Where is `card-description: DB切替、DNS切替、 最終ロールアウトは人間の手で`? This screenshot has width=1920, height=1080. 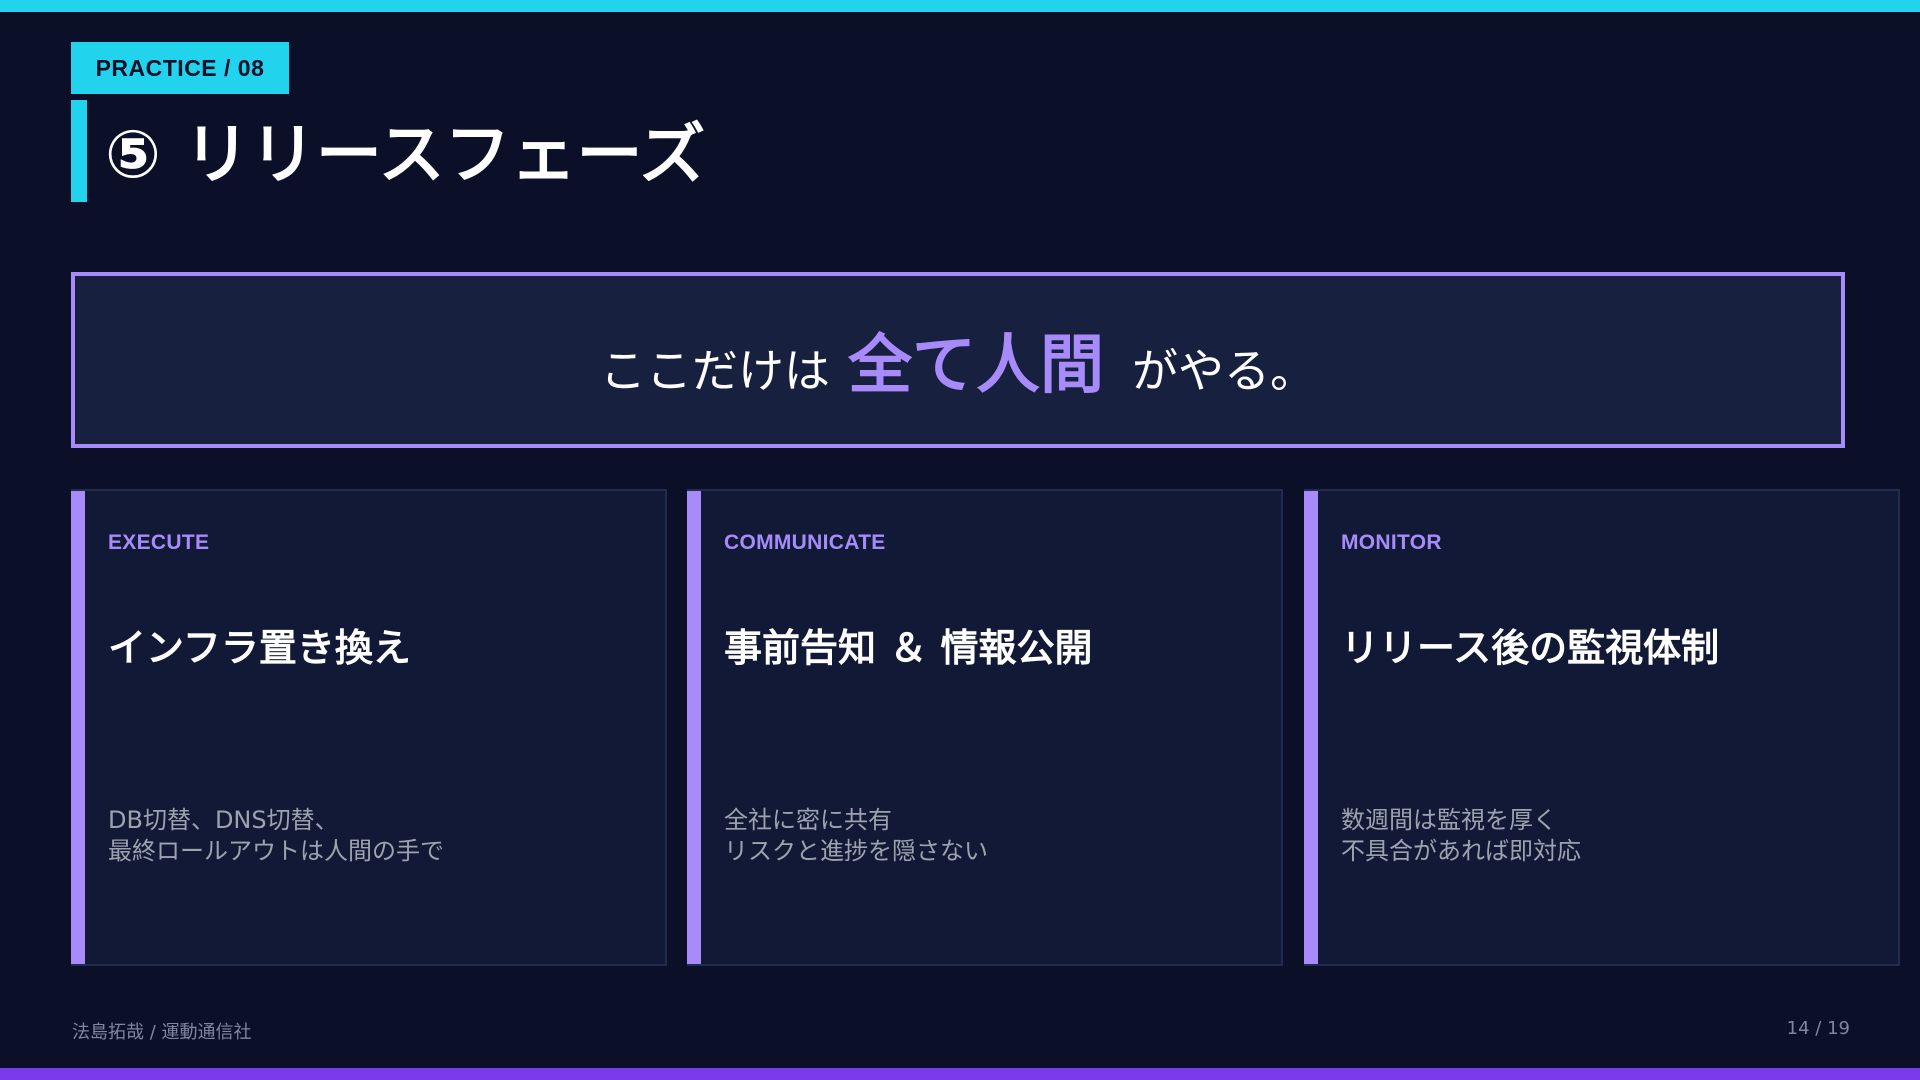 card-description: DB切替、DNS切替、 最終ロールアウトは人間の手で is located at coordinates (276, 836).